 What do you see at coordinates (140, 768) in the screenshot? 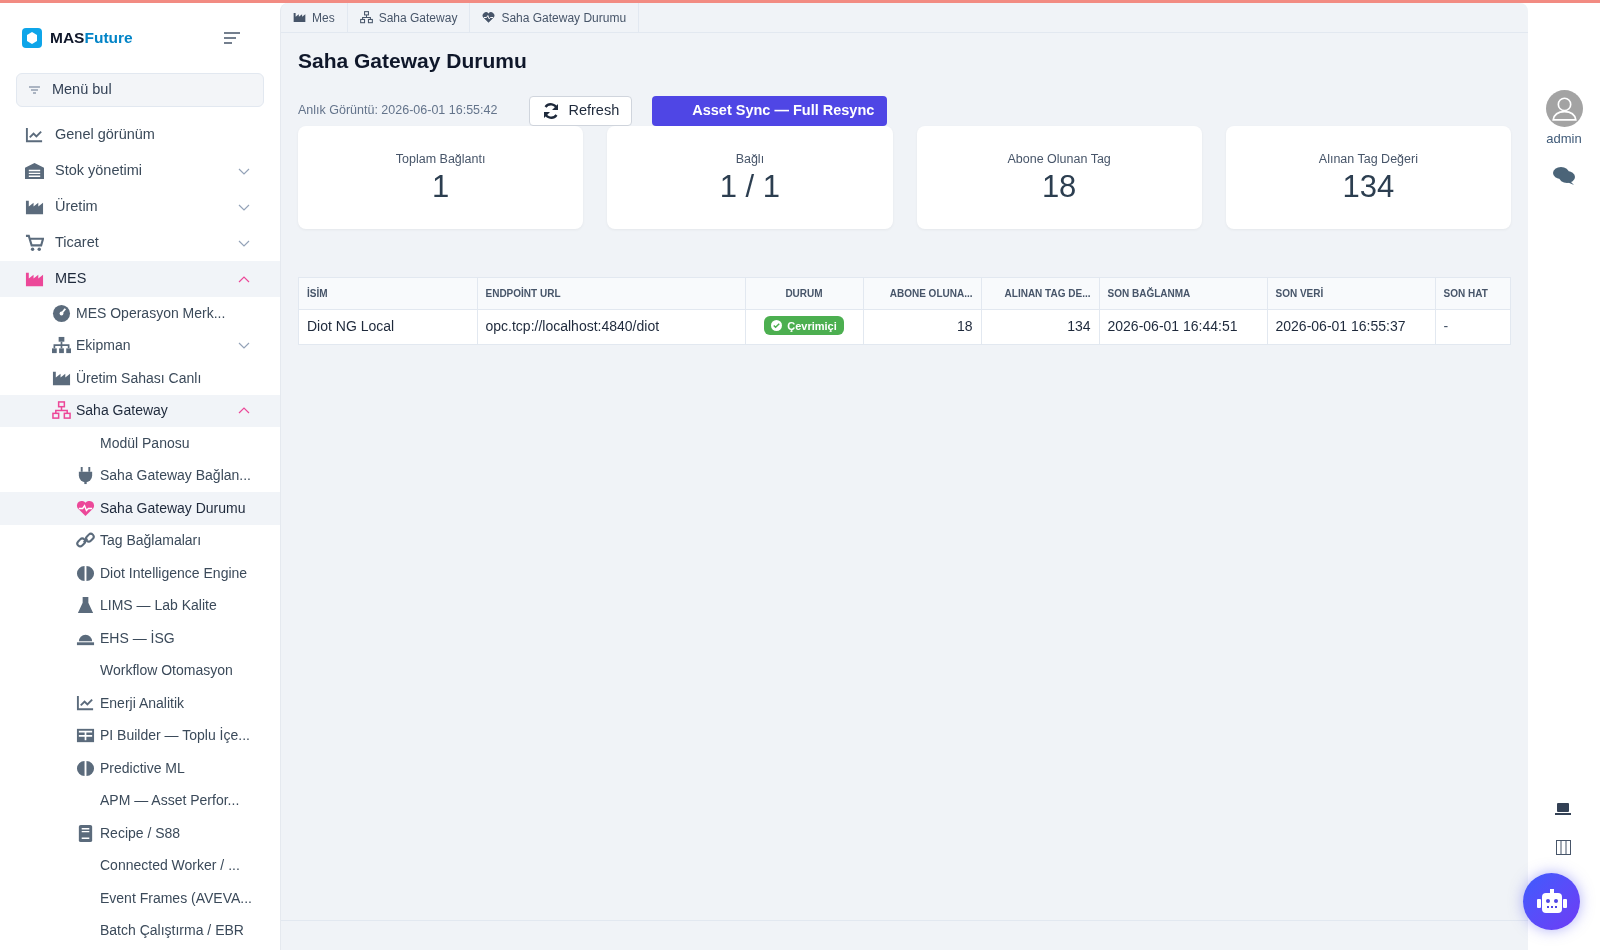
I see `sidebar-subitem: Predictive ML` at bounding box center [140, 768].